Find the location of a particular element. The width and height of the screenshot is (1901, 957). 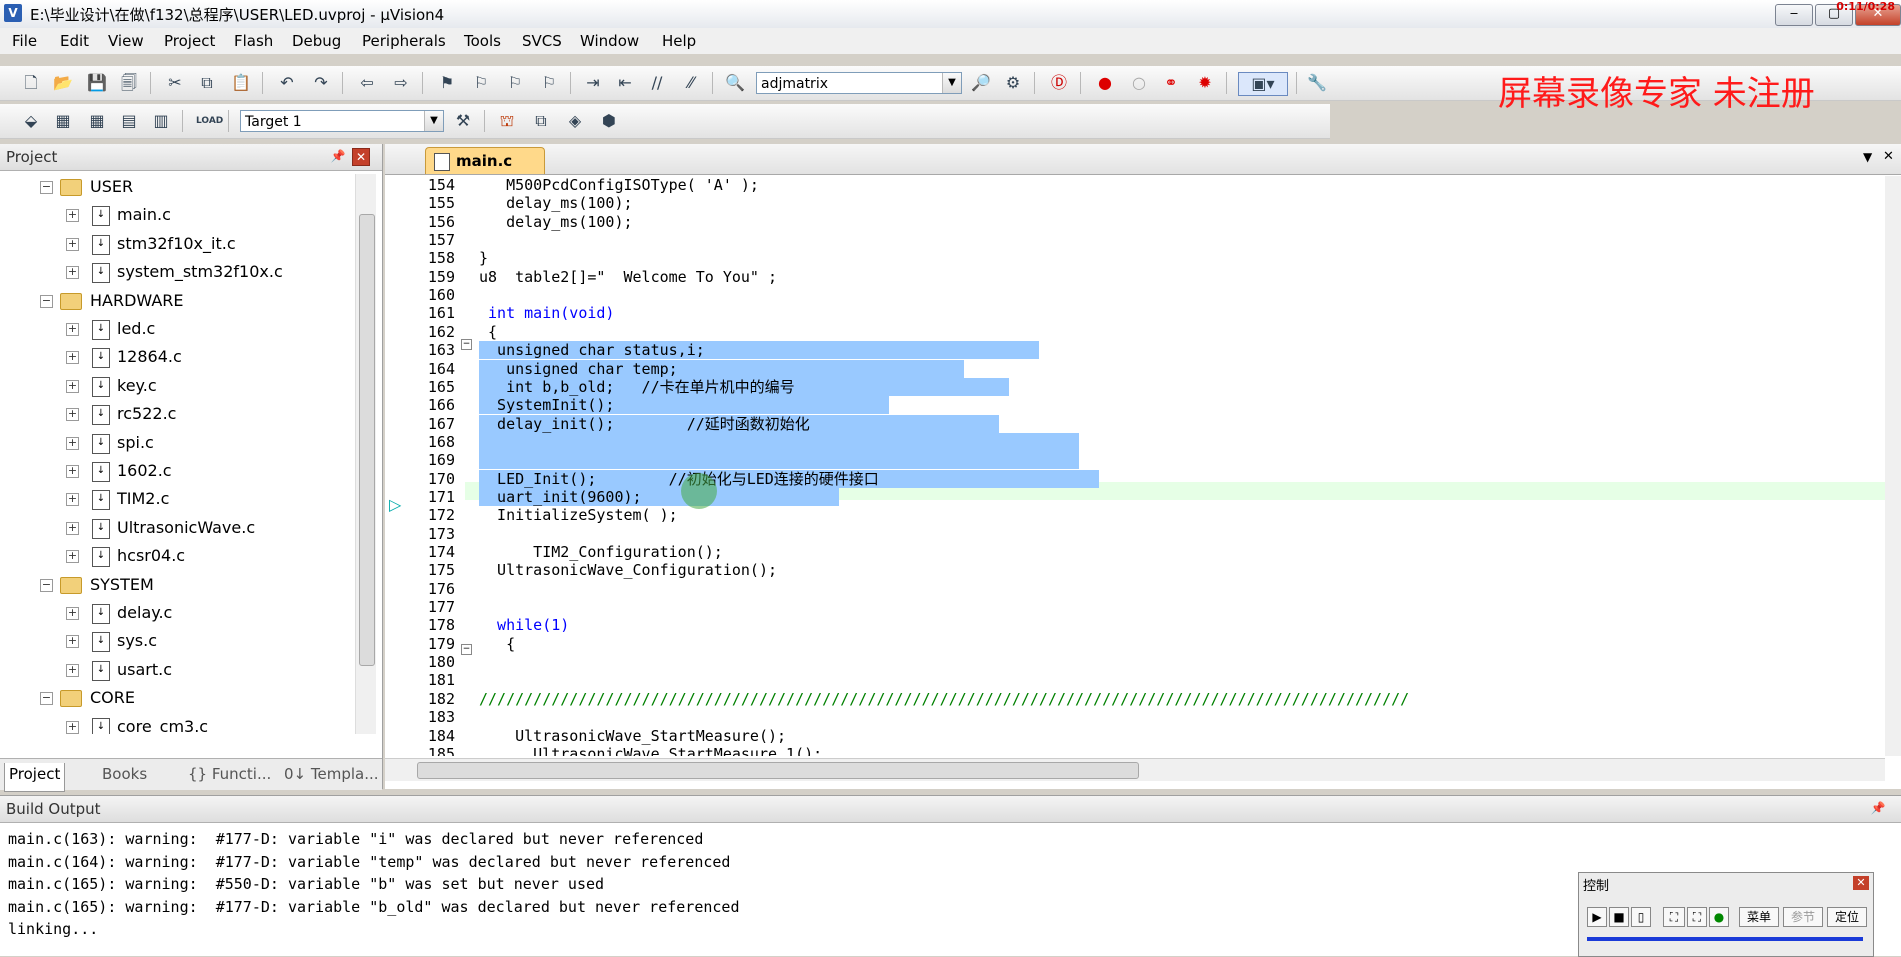

chevron-down-icon: ▼ is located at coordinates (951, 83).